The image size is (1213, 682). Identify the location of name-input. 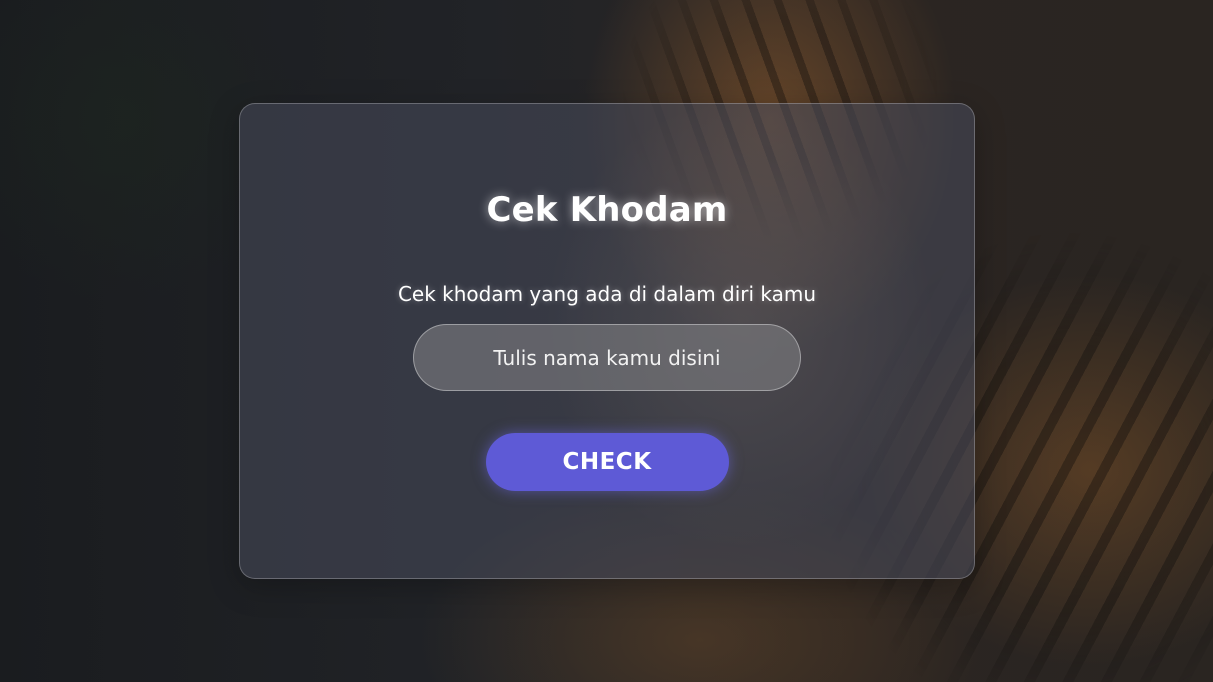
(607, 357).